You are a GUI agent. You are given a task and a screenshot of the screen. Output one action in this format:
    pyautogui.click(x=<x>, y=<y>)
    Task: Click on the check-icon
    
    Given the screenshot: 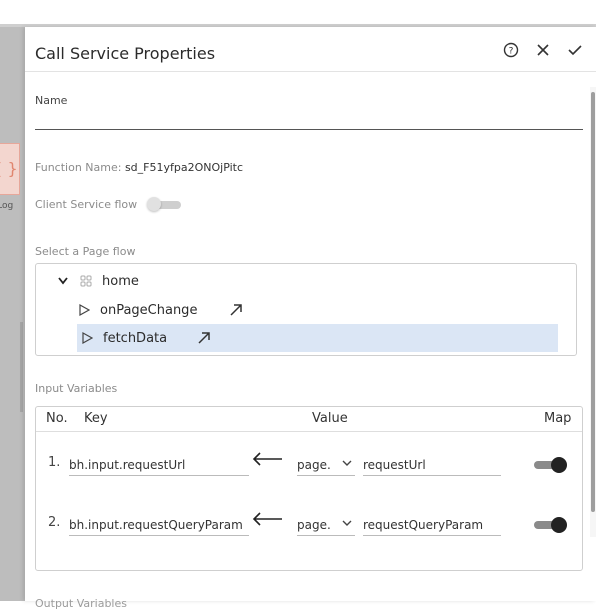 What is the action you would take?
    pyautogui.click(x=575, y=50)
    